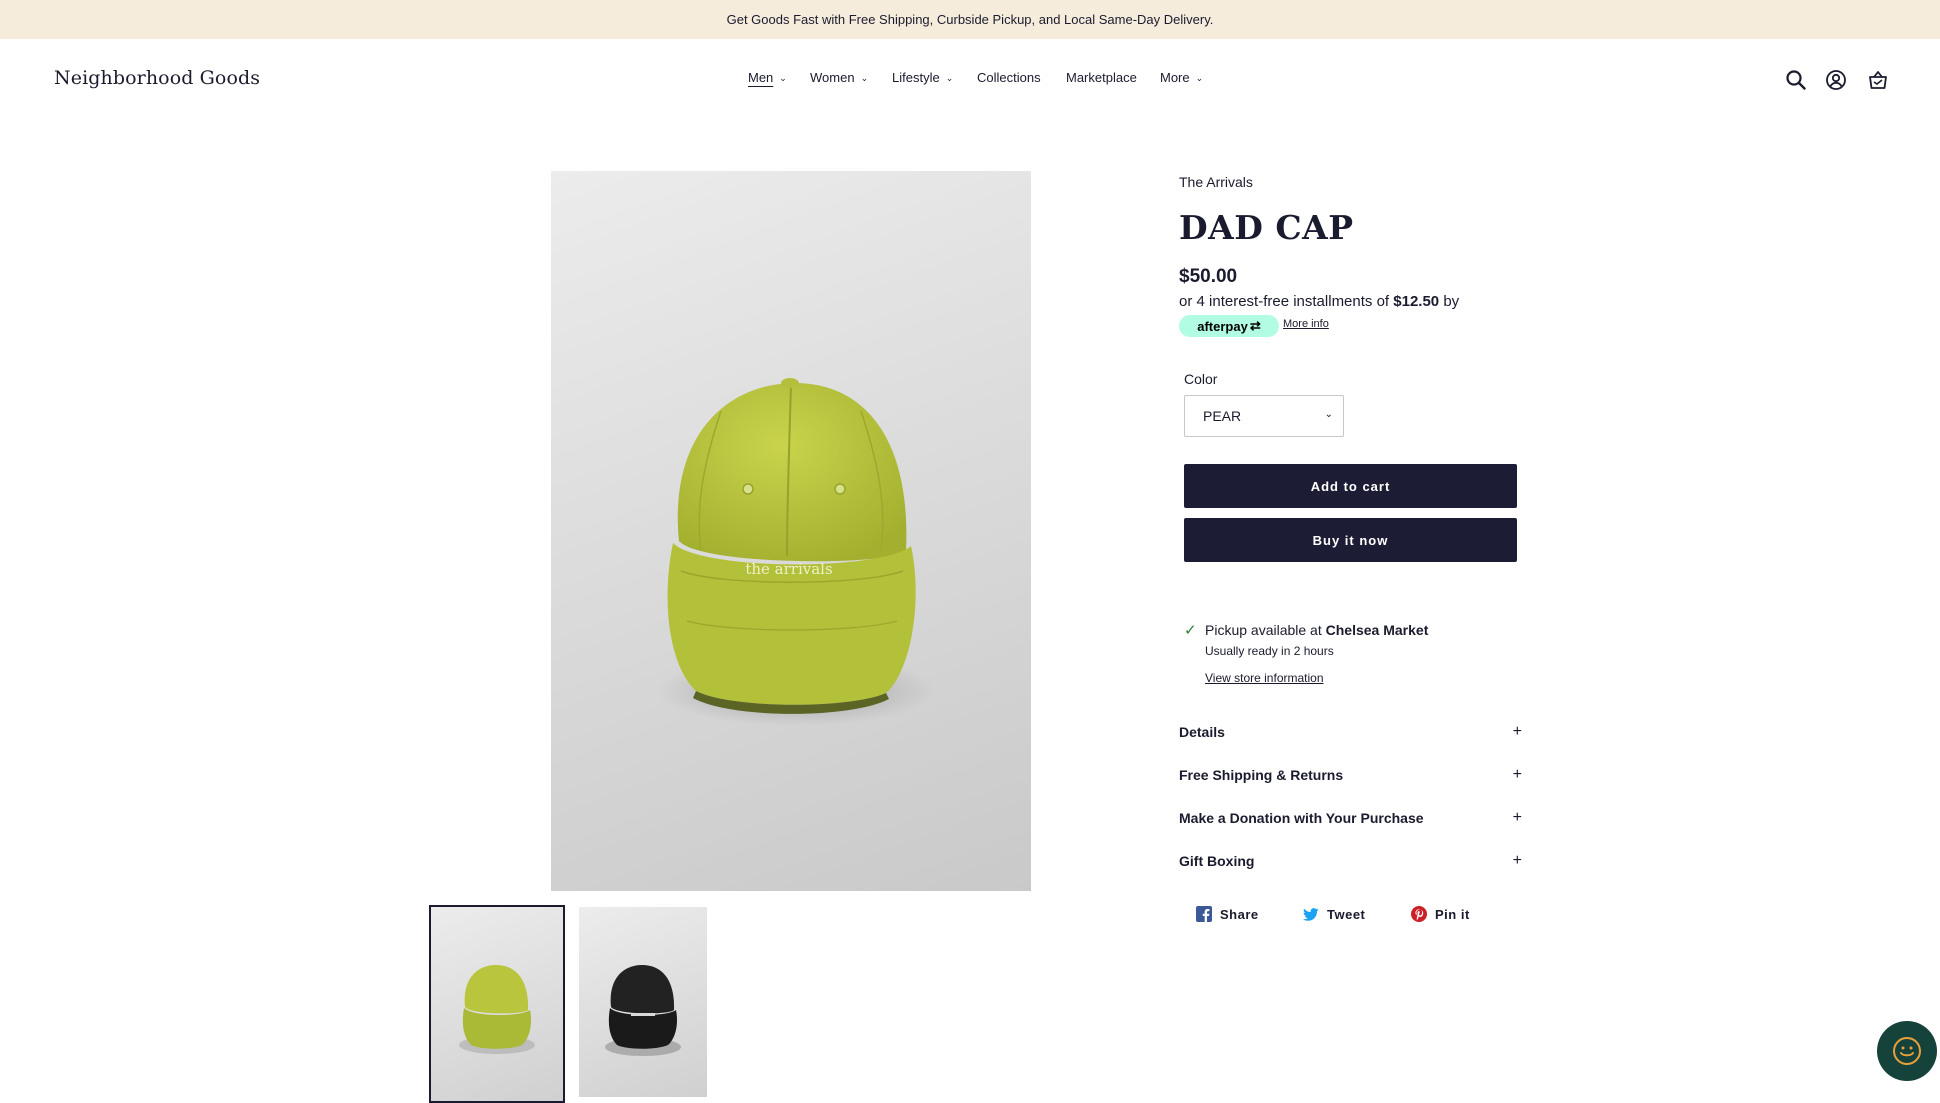  I want to click on thumbnail-black, so click(643, 1002).